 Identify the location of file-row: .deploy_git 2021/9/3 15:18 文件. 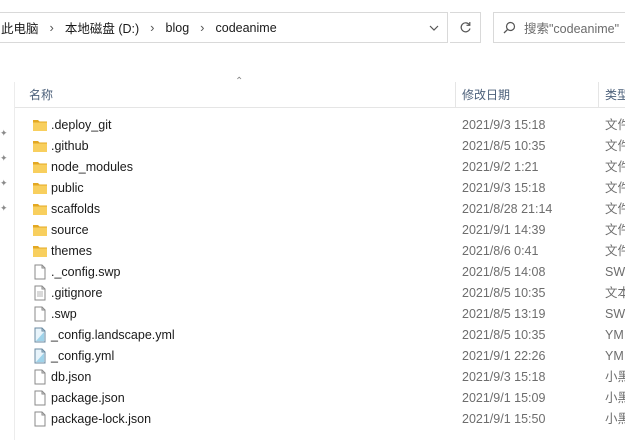
(320, 125).